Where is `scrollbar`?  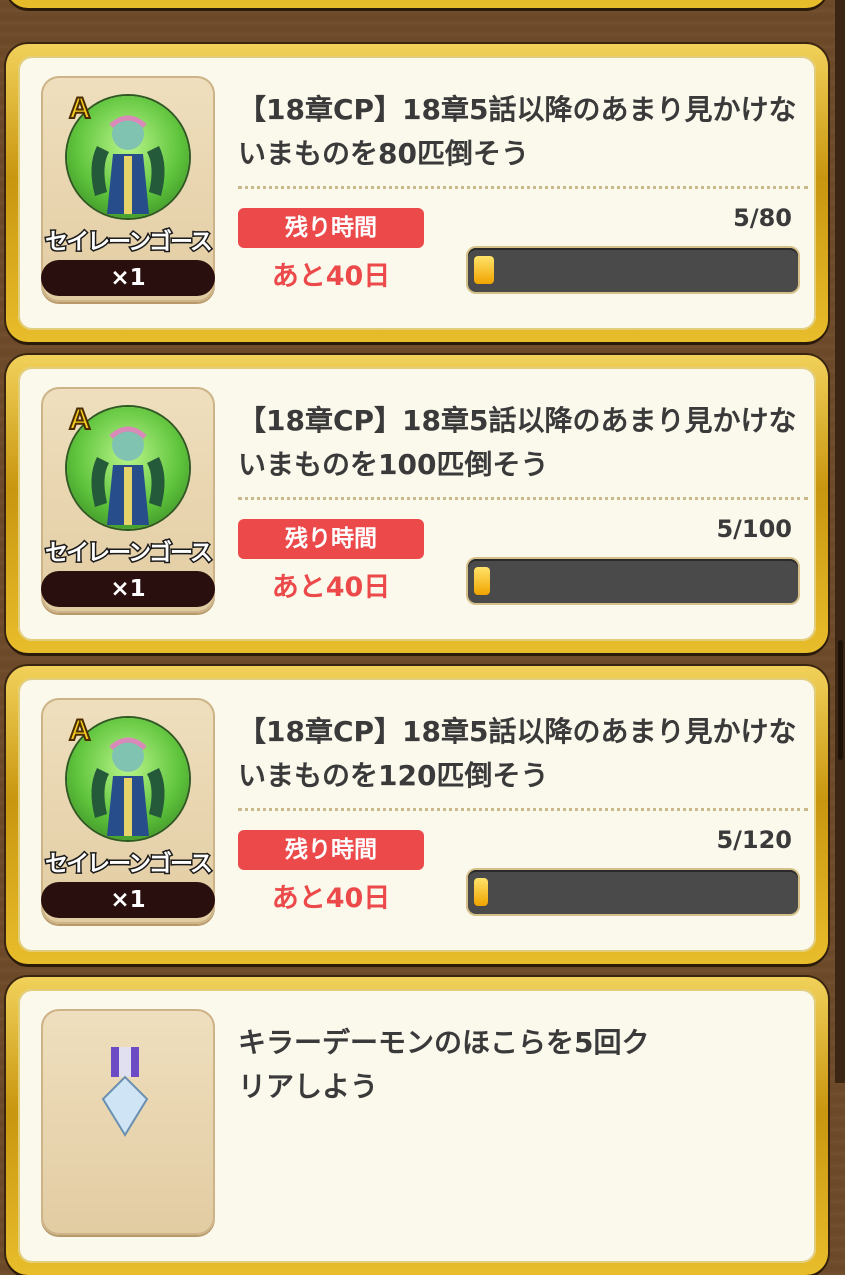 scrollbar is located at coordinates (840, 700).